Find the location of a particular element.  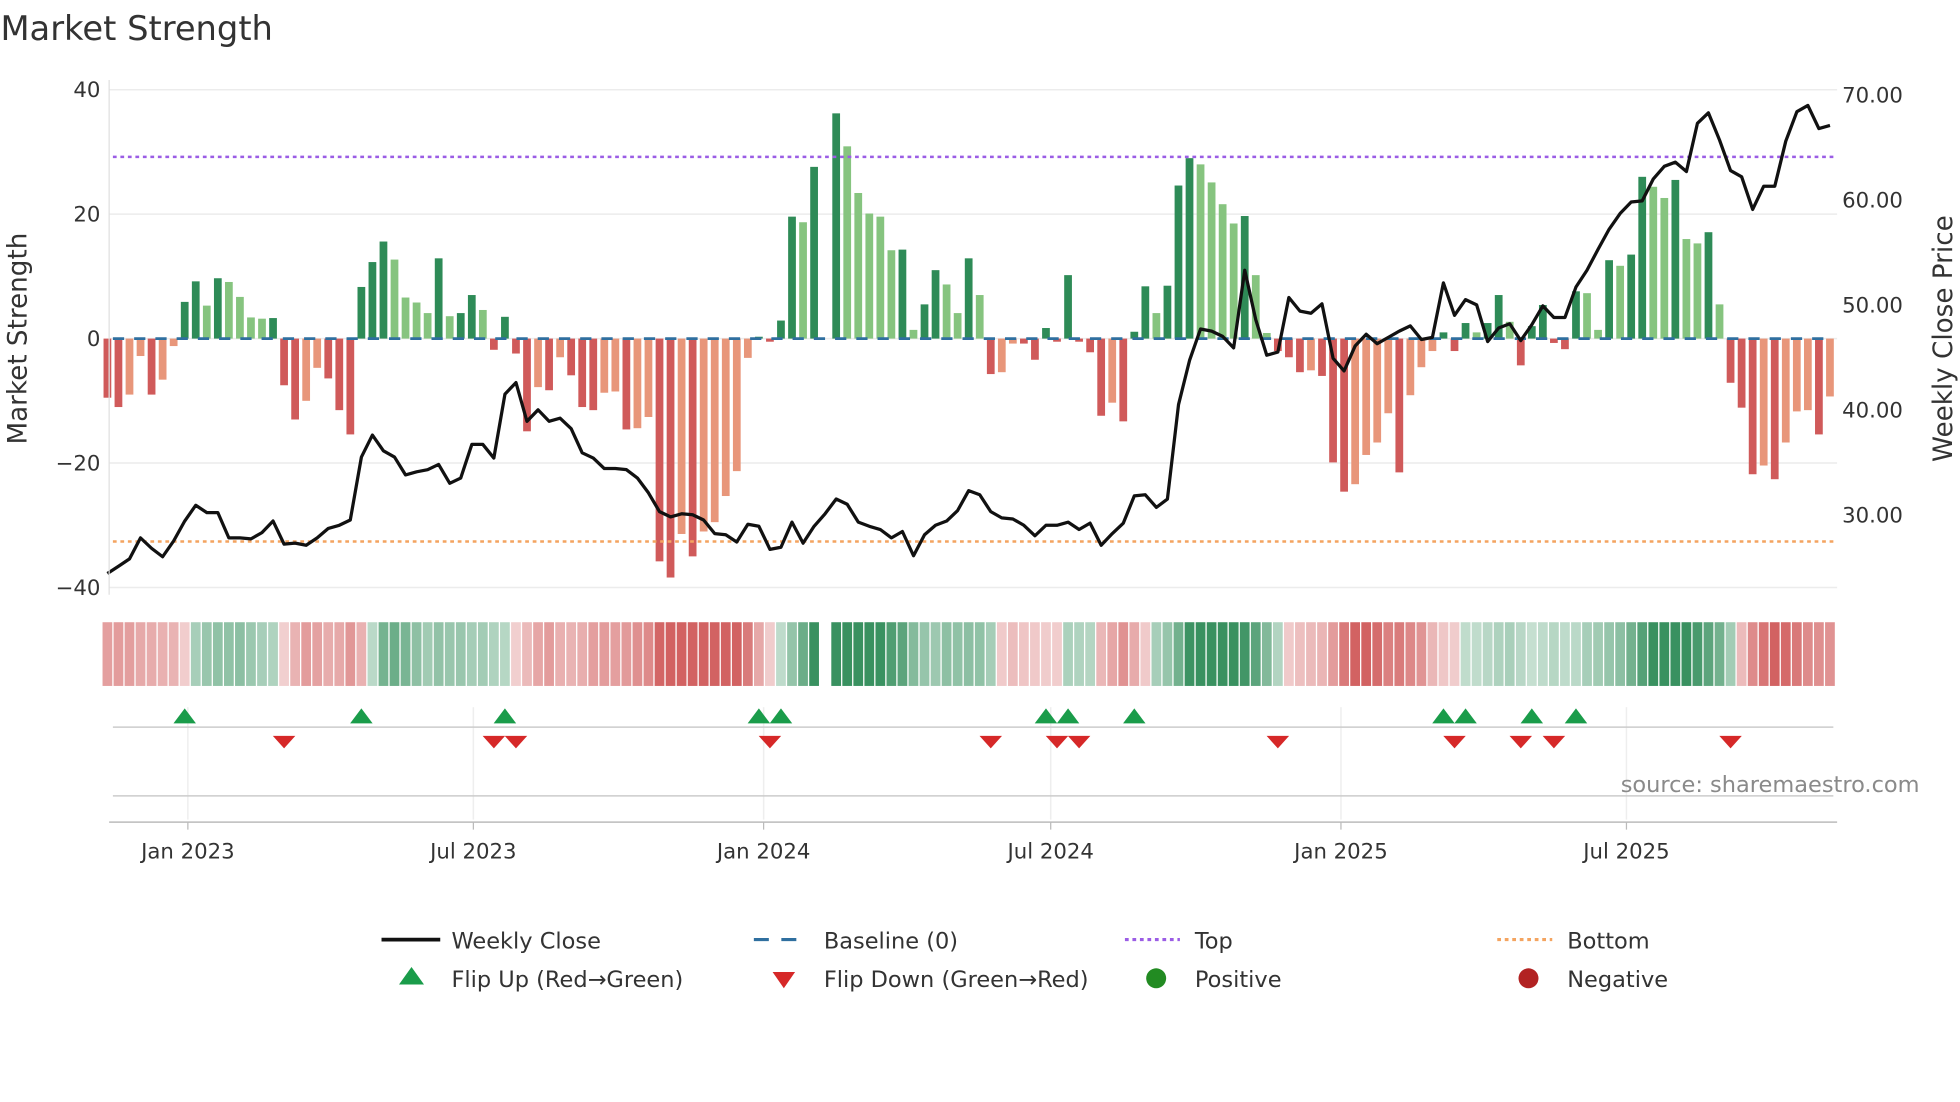

regime-heatmap-strip is located at coordinates (968, 654).